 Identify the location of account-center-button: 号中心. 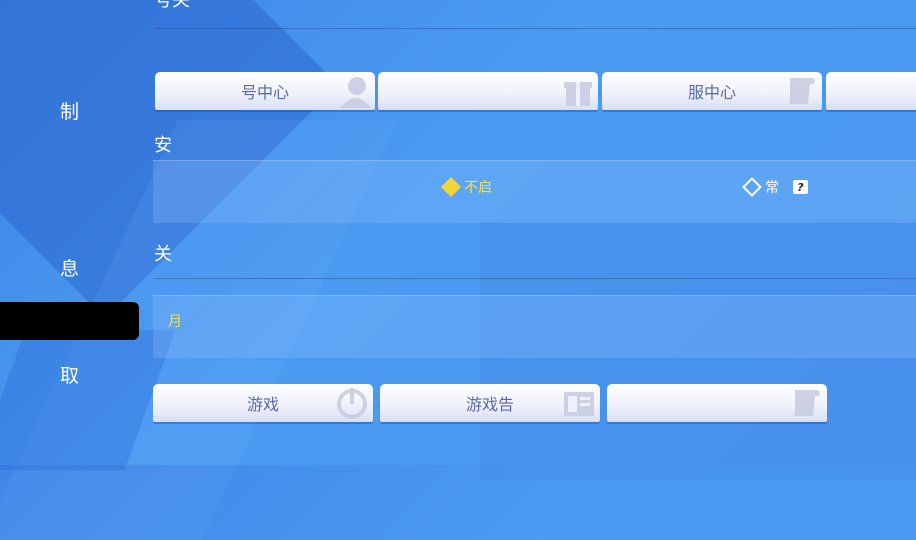
(265, 91).